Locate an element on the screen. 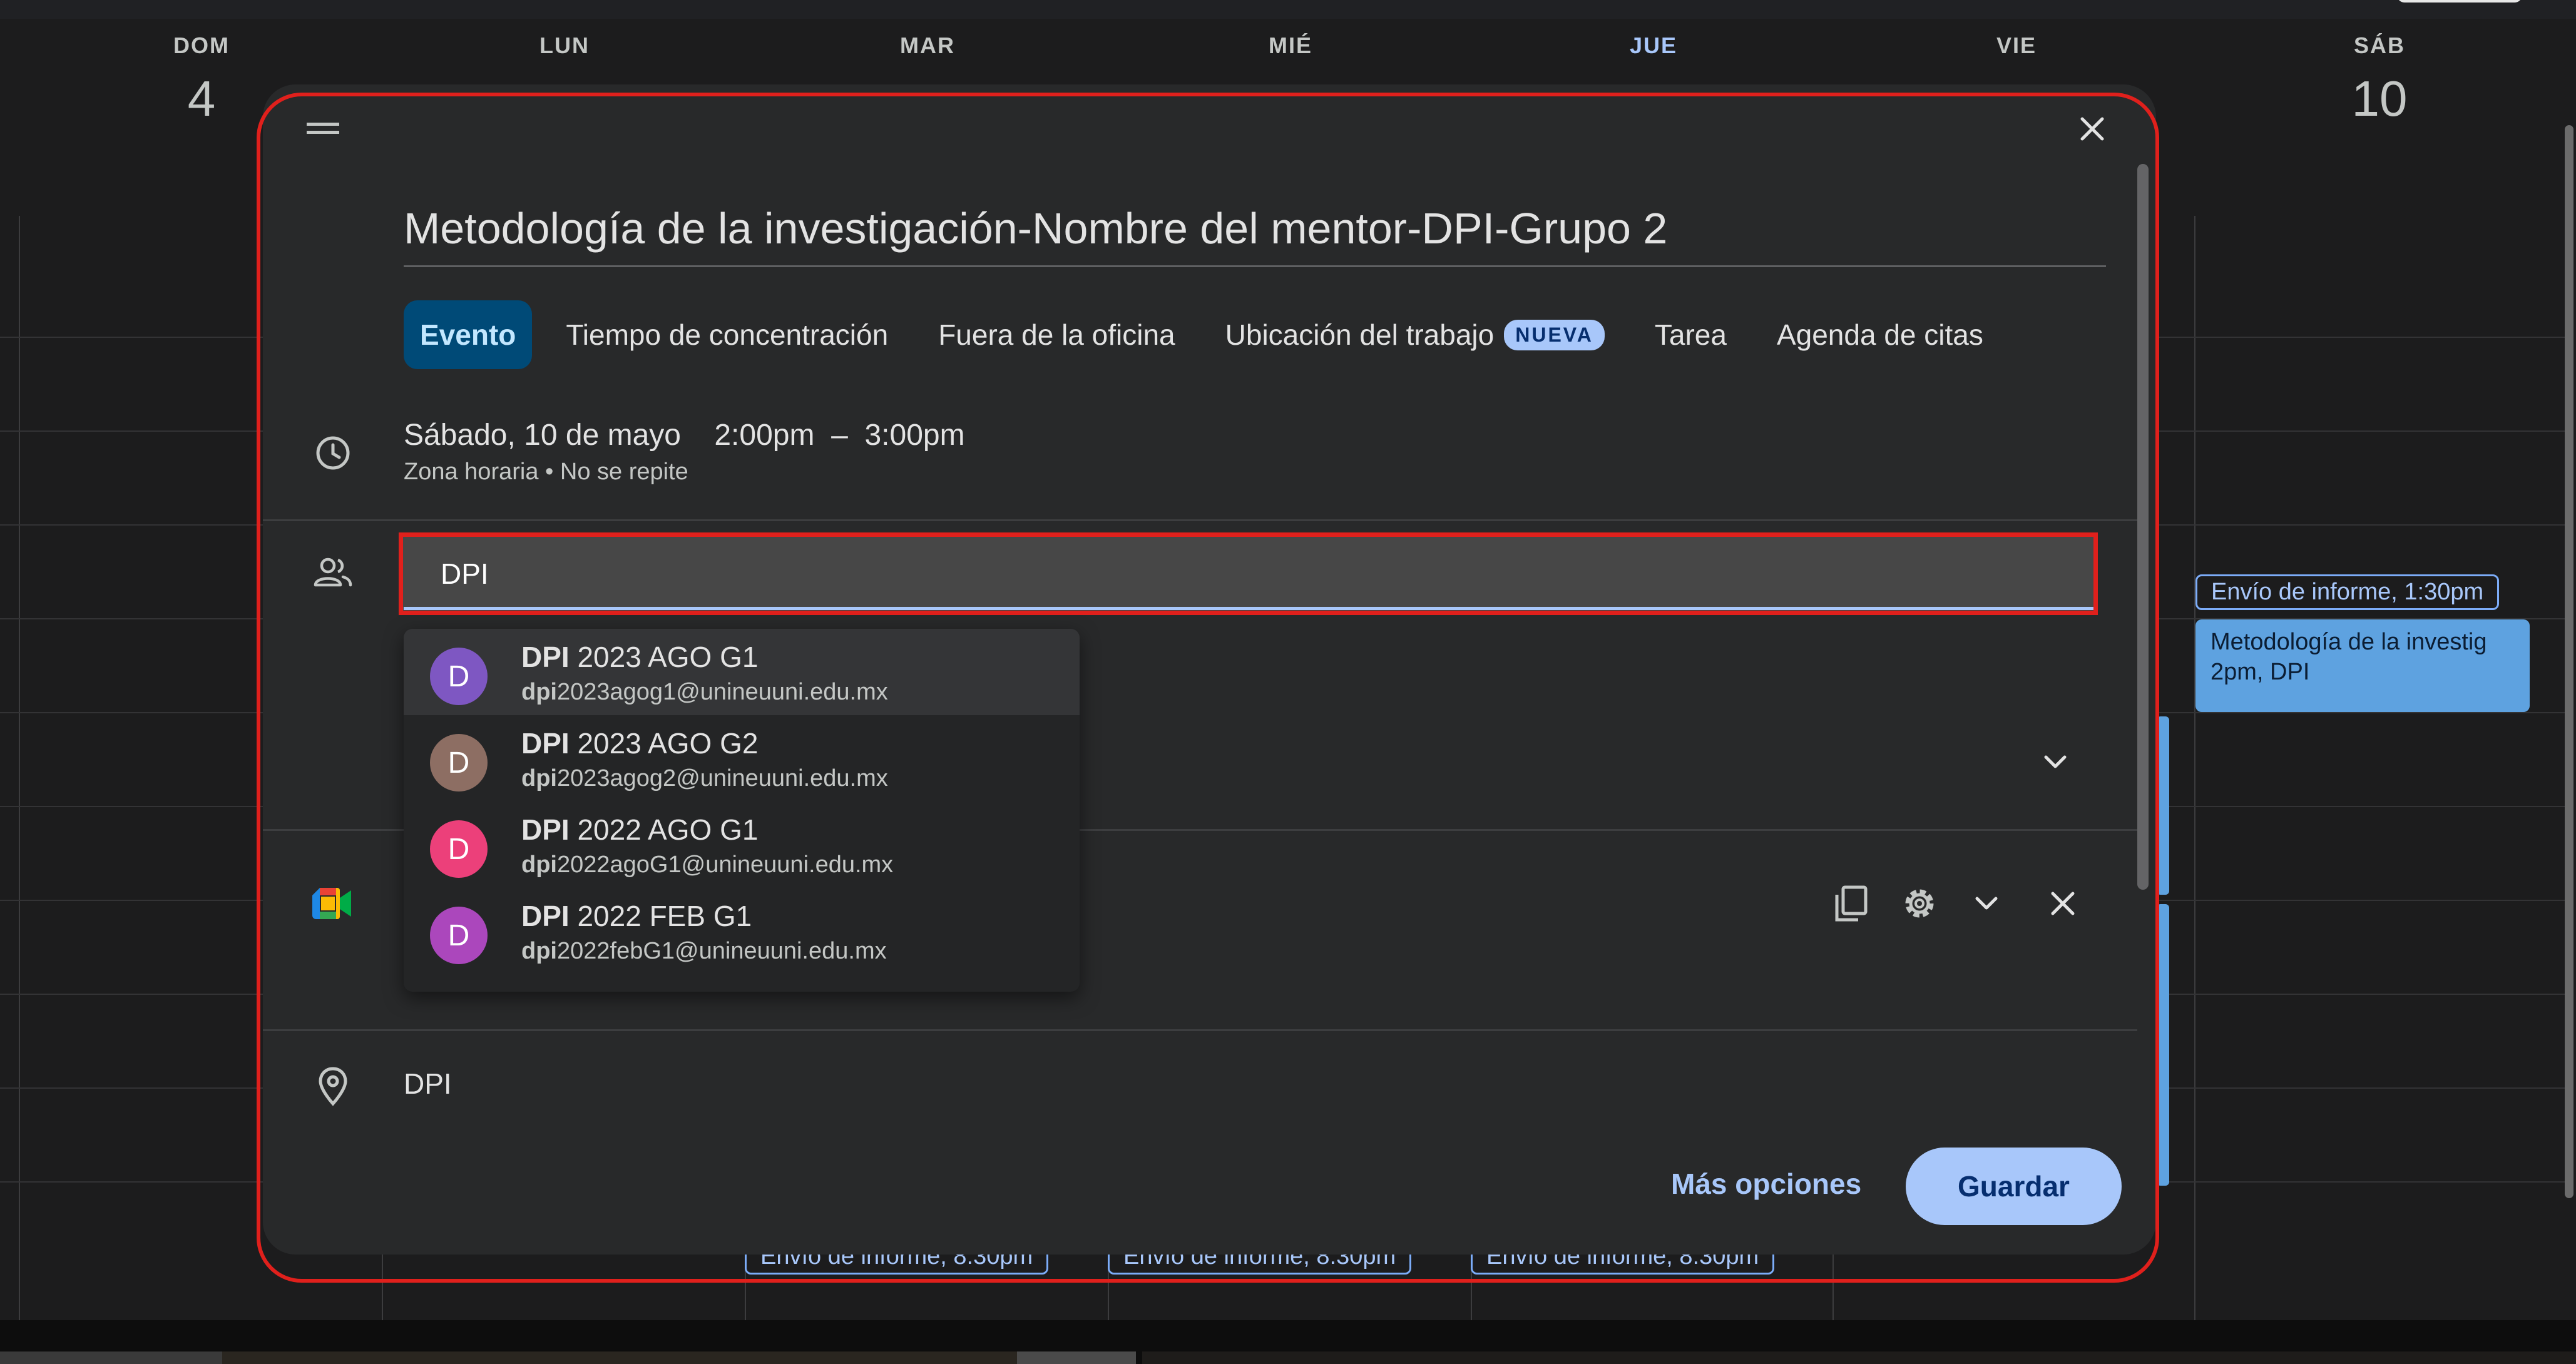 Image resolution: width=2576 pixels, height=1364 pixels. guest-search-input: DPI is located at coordinates (1249, 573).